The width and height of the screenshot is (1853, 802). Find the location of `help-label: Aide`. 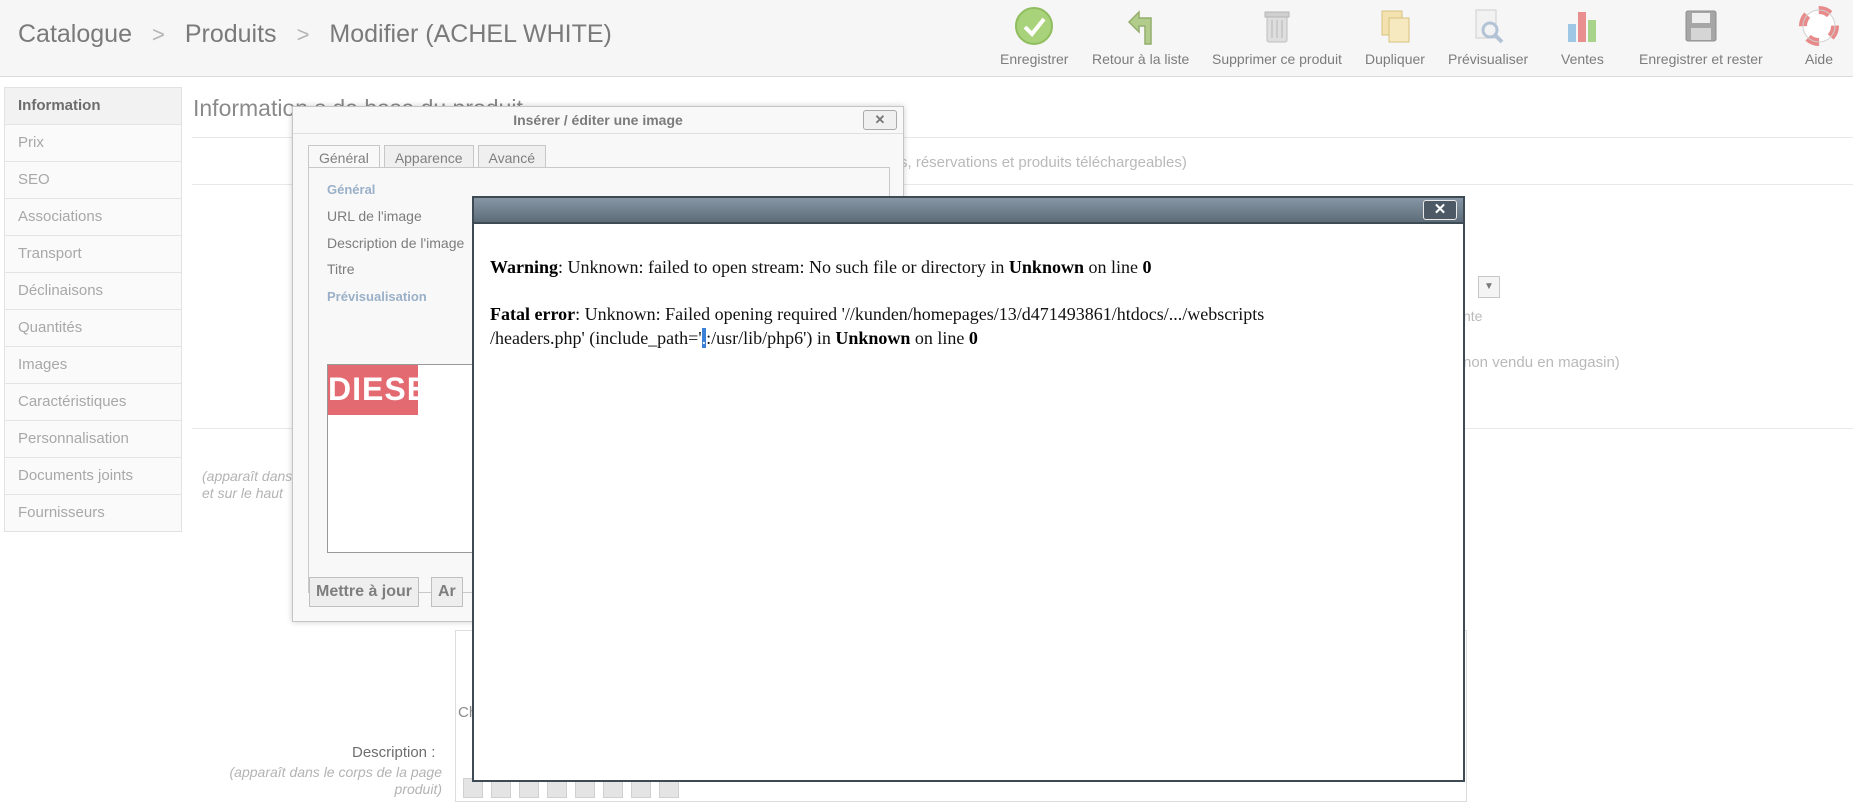

help-label: Aide is located at coordinates (1819, 59).